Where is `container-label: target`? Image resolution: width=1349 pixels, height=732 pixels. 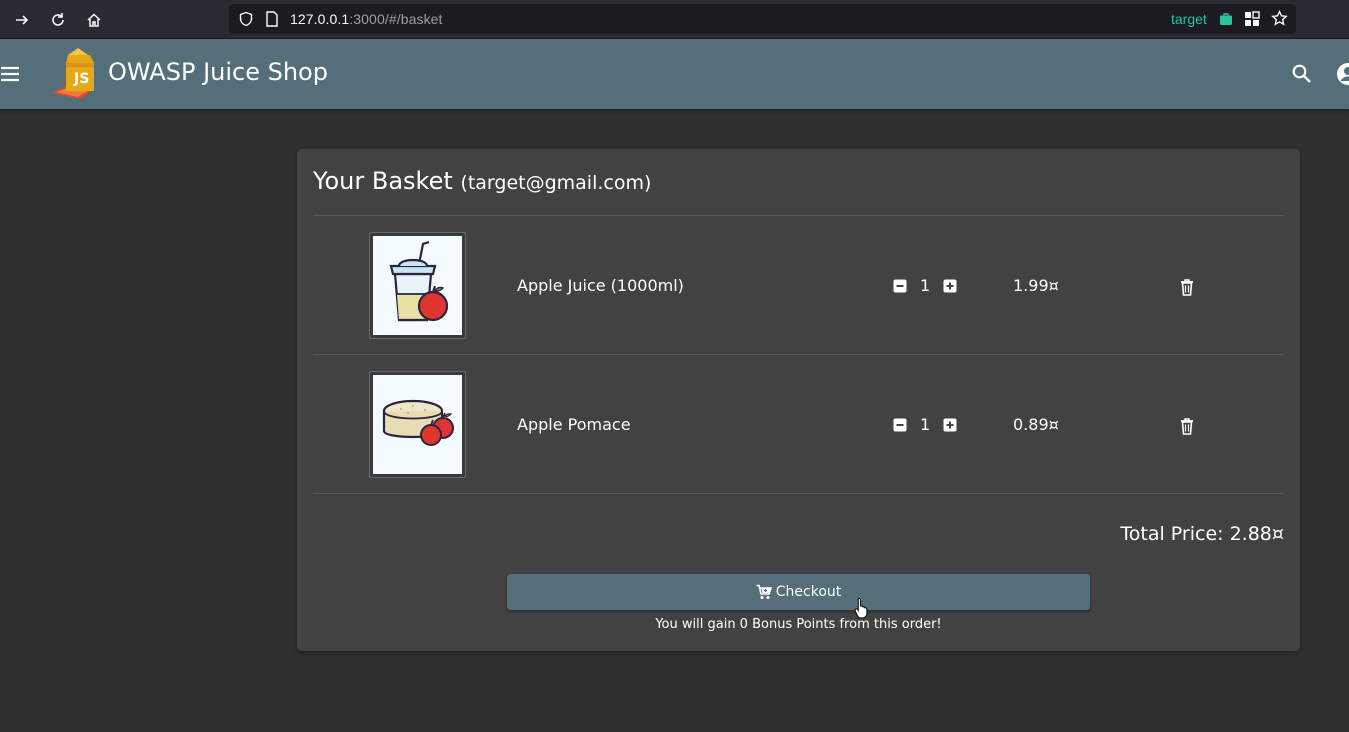
container-label: target is located at coordinates (1189, 19).